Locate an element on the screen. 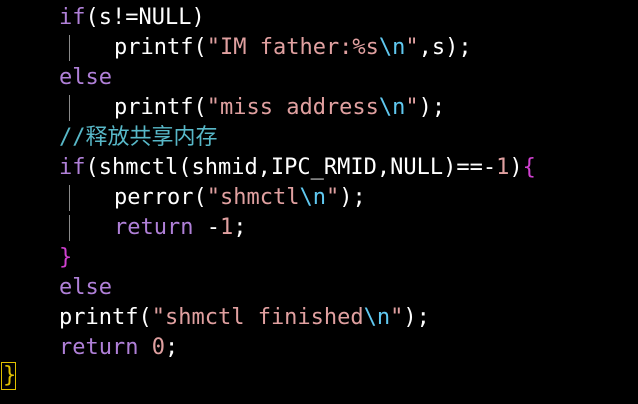 This screenshot has width=638, height=404. code-line: return 0; is located at coordinates (118, 348).